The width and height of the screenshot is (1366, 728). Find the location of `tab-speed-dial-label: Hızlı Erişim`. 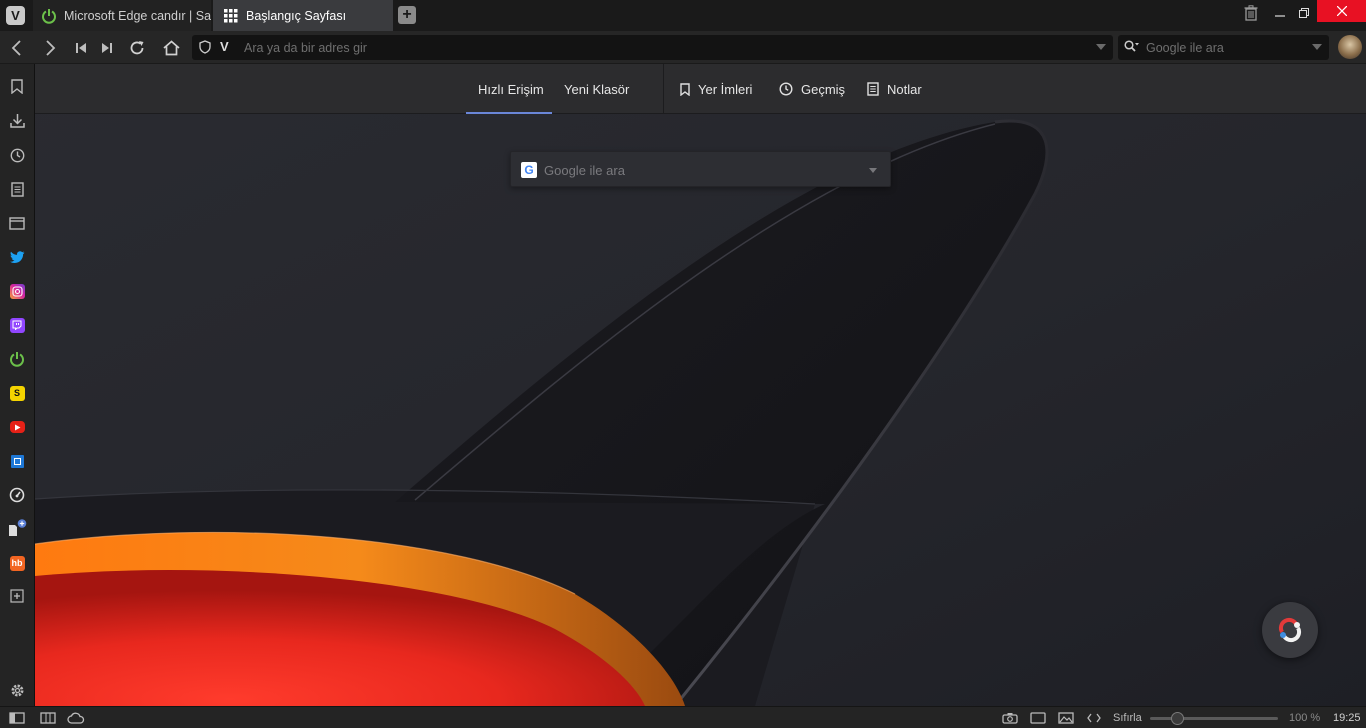

tab-speed-dial-label: Hızlı Erişim is located at coordinates (511, 89).